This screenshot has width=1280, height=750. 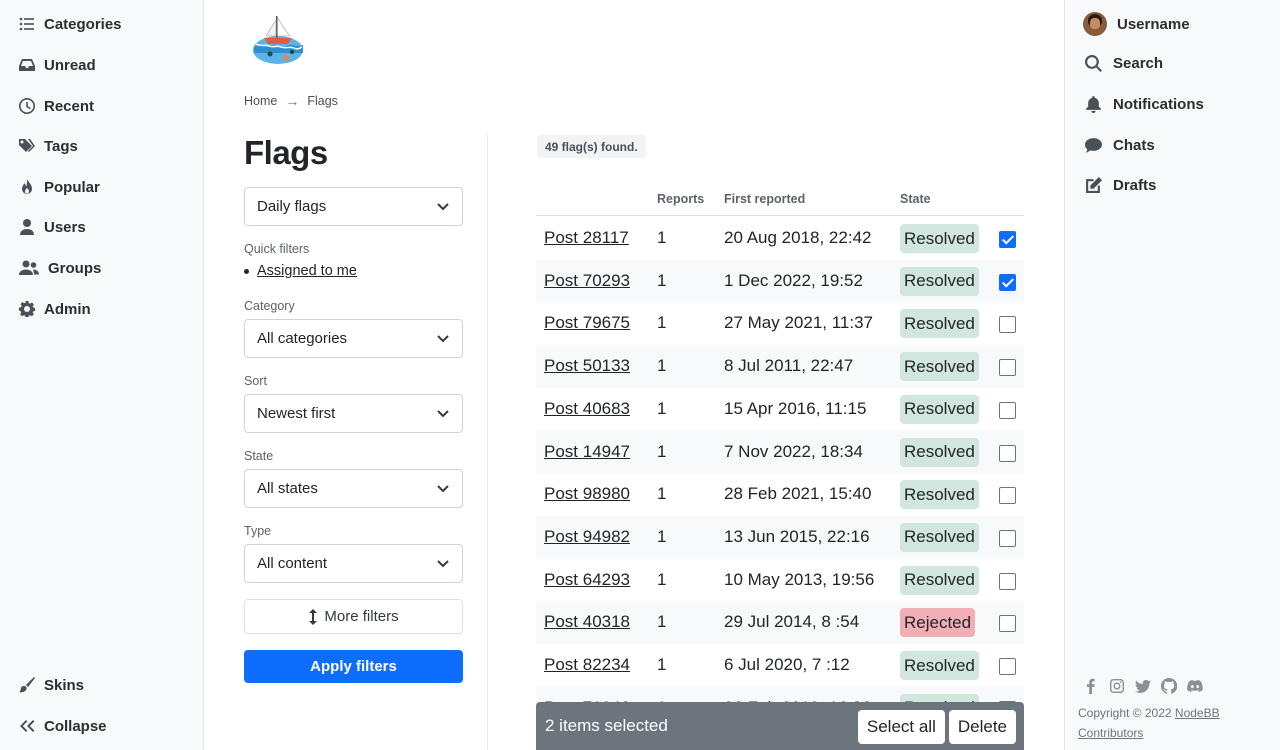 What do you see at coordinates (1110, 733) in the screenshot?
I see `contributors-link: Contributors` at bounding box center [1110, 733].